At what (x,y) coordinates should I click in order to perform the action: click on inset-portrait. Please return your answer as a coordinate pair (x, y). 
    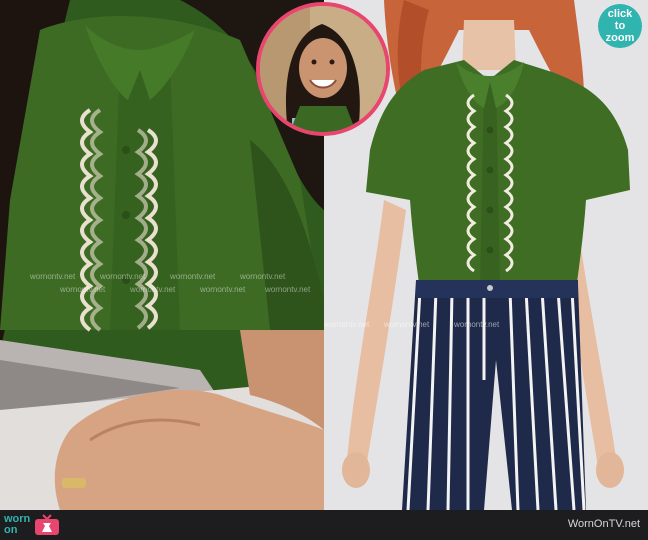
    Looking at the image, I should click on (323, 69).